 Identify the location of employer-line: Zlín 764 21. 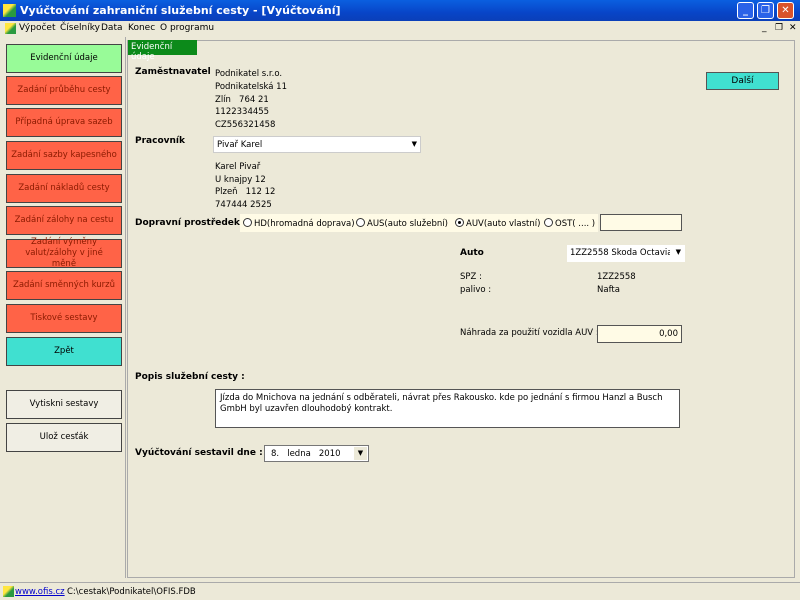
(242, 99).